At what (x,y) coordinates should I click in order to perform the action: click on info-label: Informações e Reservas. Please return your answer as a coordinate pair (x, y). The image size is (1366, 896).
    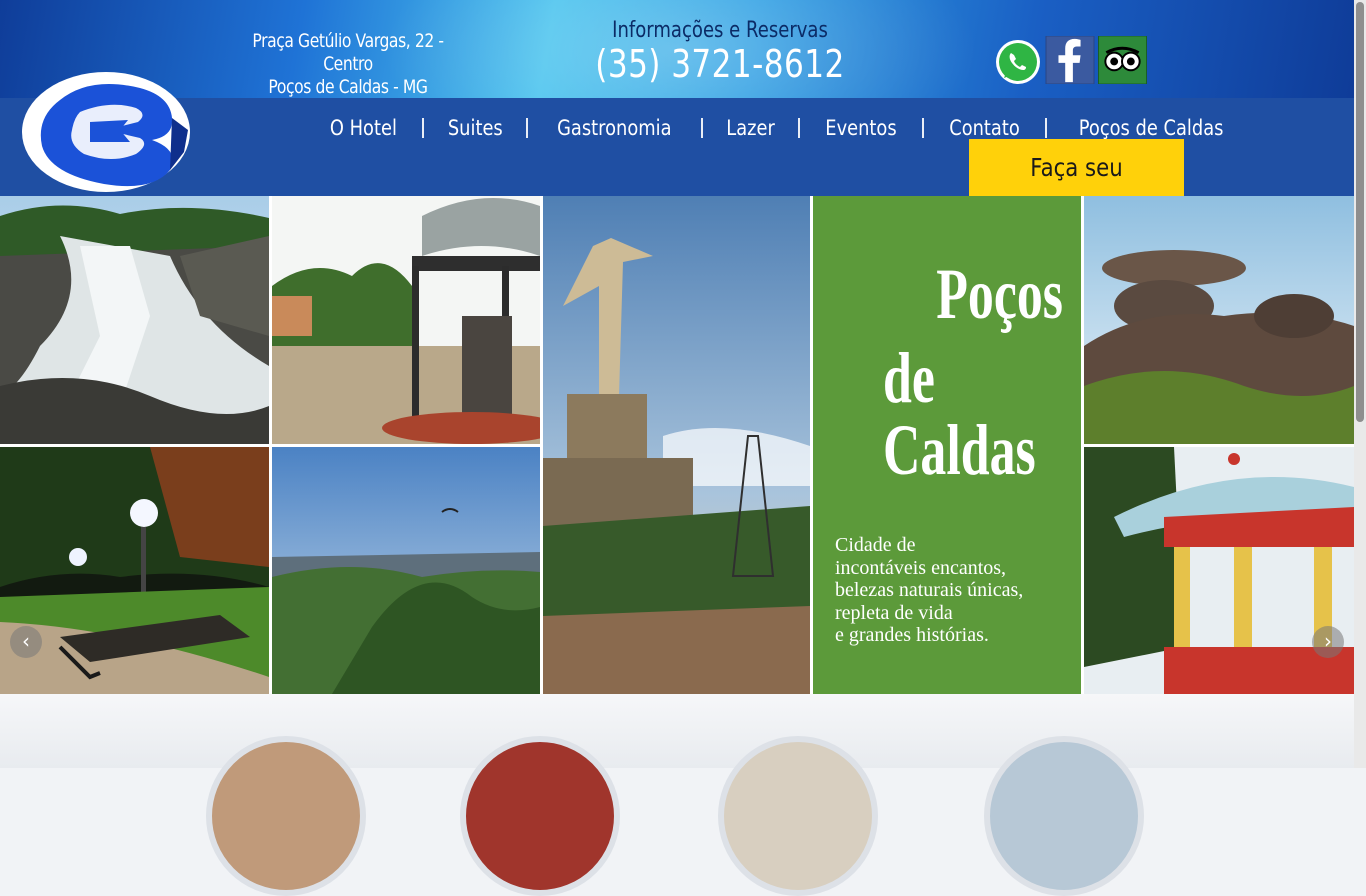
    Looking at the image, I should click on (720, 30).